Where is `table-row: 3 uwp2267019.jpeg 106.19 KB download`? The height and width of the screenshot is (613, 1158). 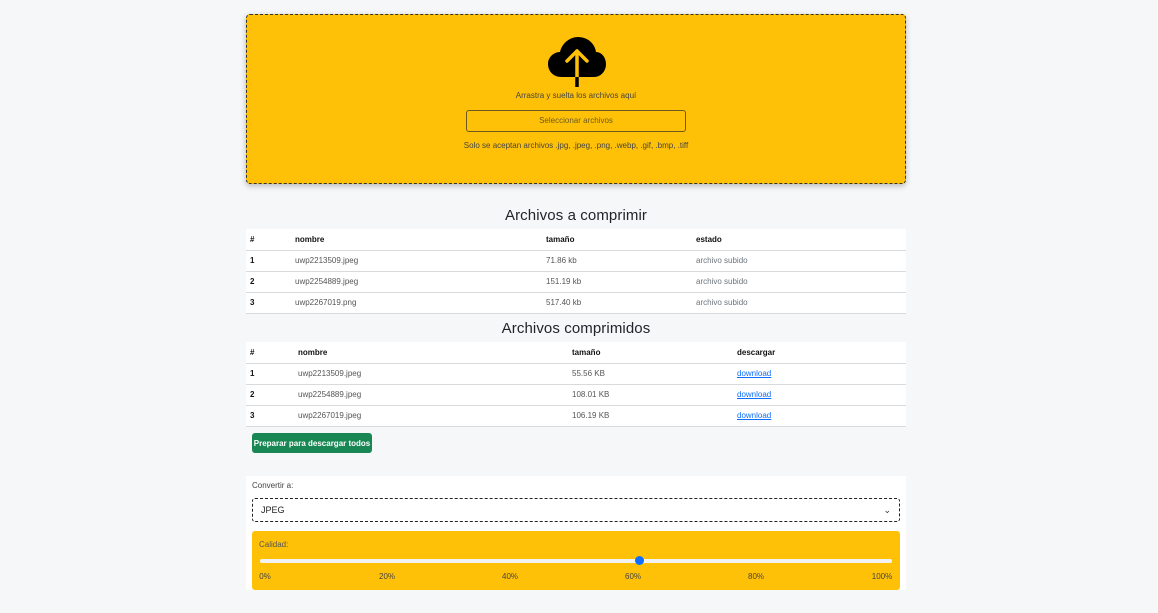 table-row: 3 uwp2267019.jpeg 106.19 KB download is located at coordinates (576, 416).